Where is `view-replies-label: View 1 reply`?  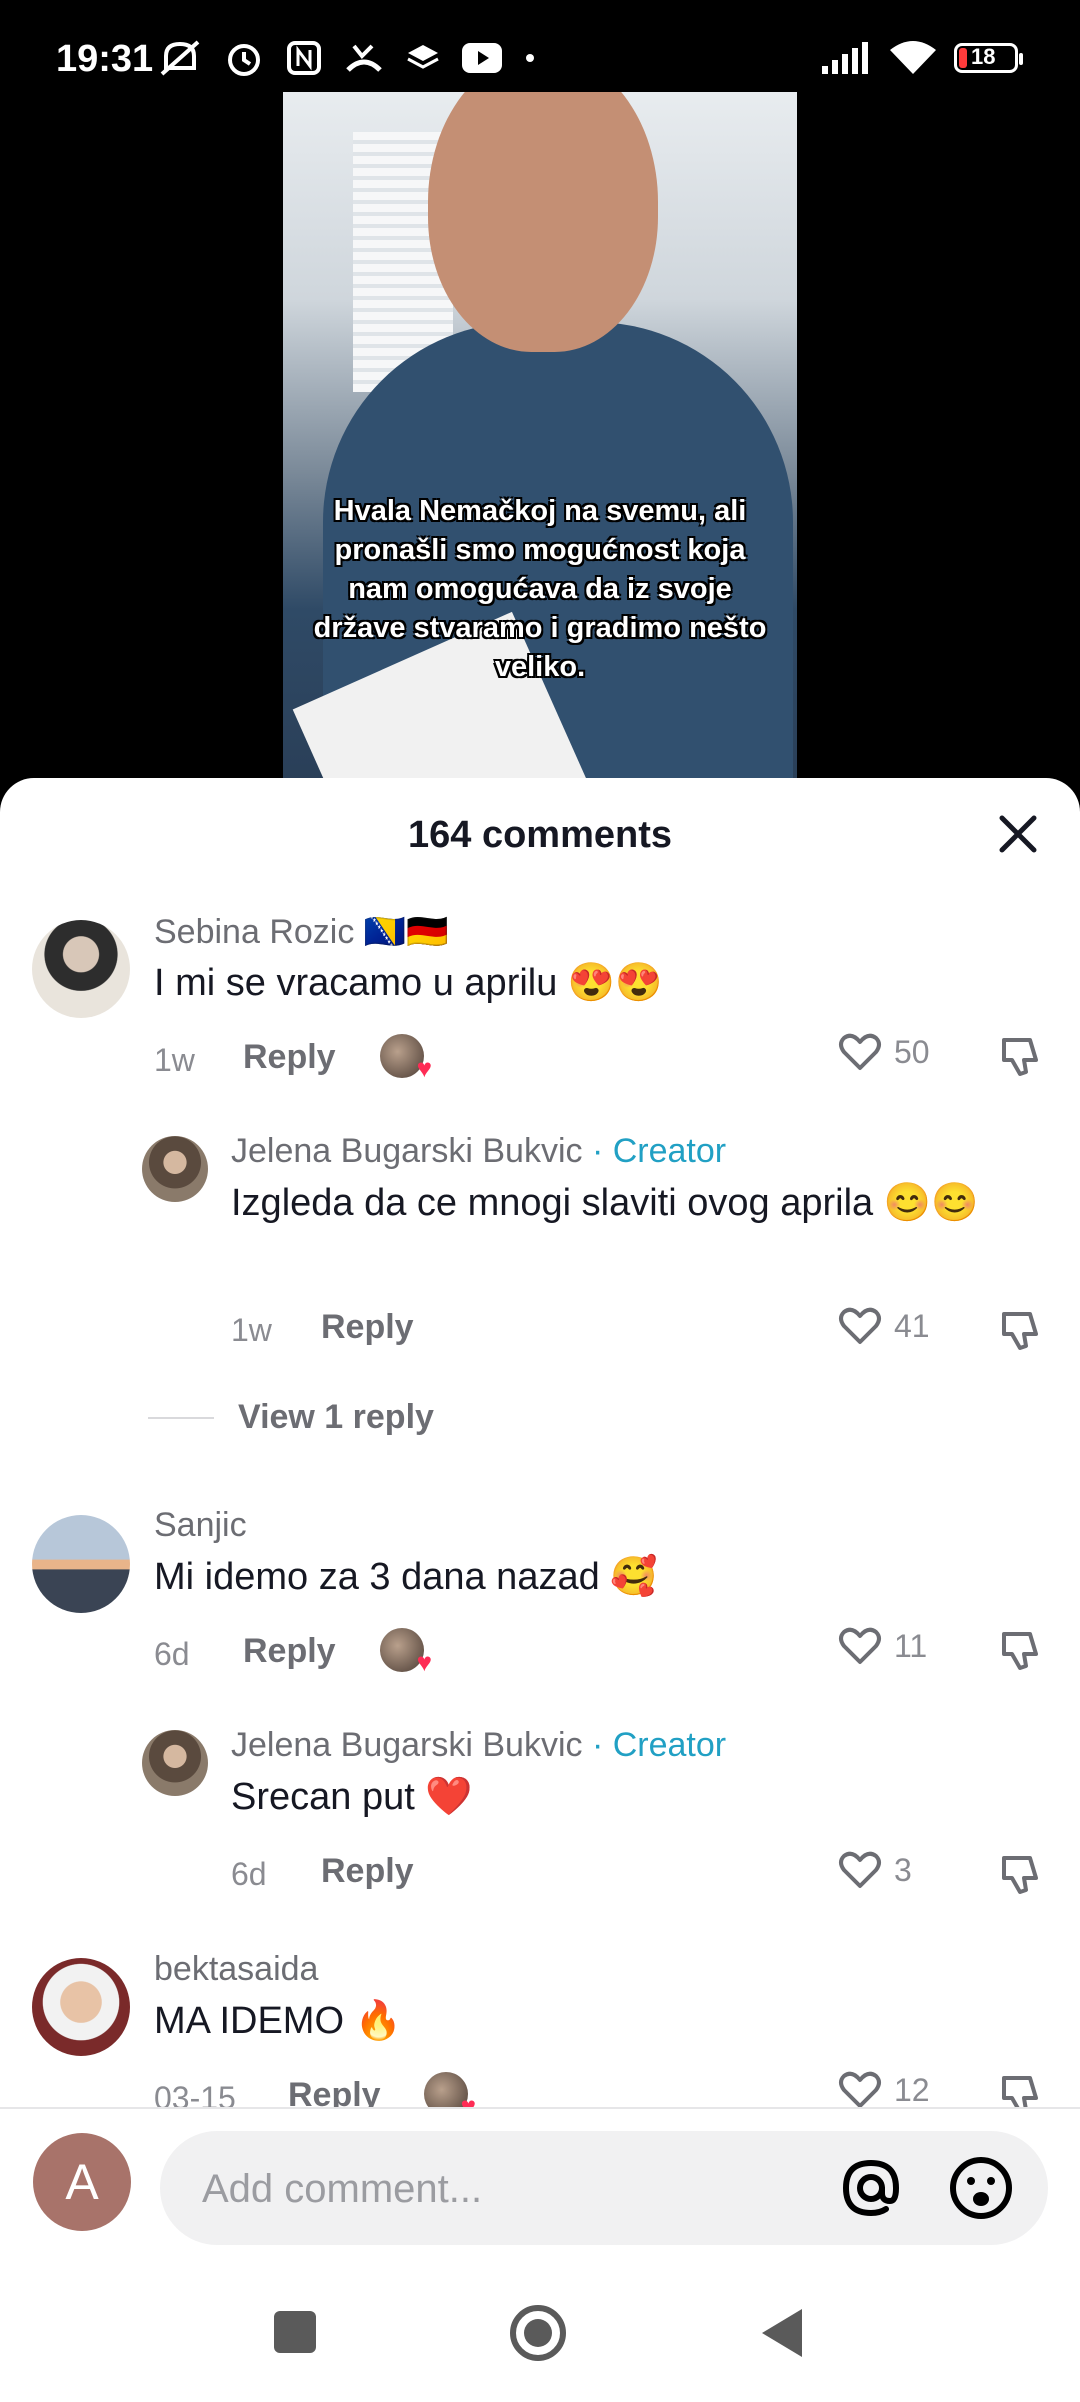 view-replies-label: View 1 reply is located at coordinates (336, 1417).